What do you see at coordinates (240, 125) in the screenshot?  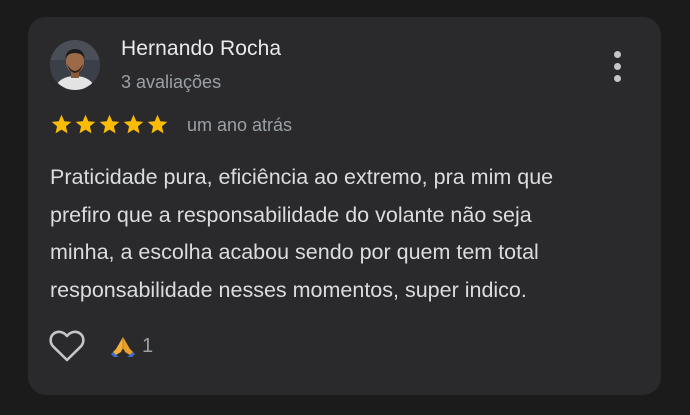 I see `review-time: um ano atrás` at bounding box center [240, 125].